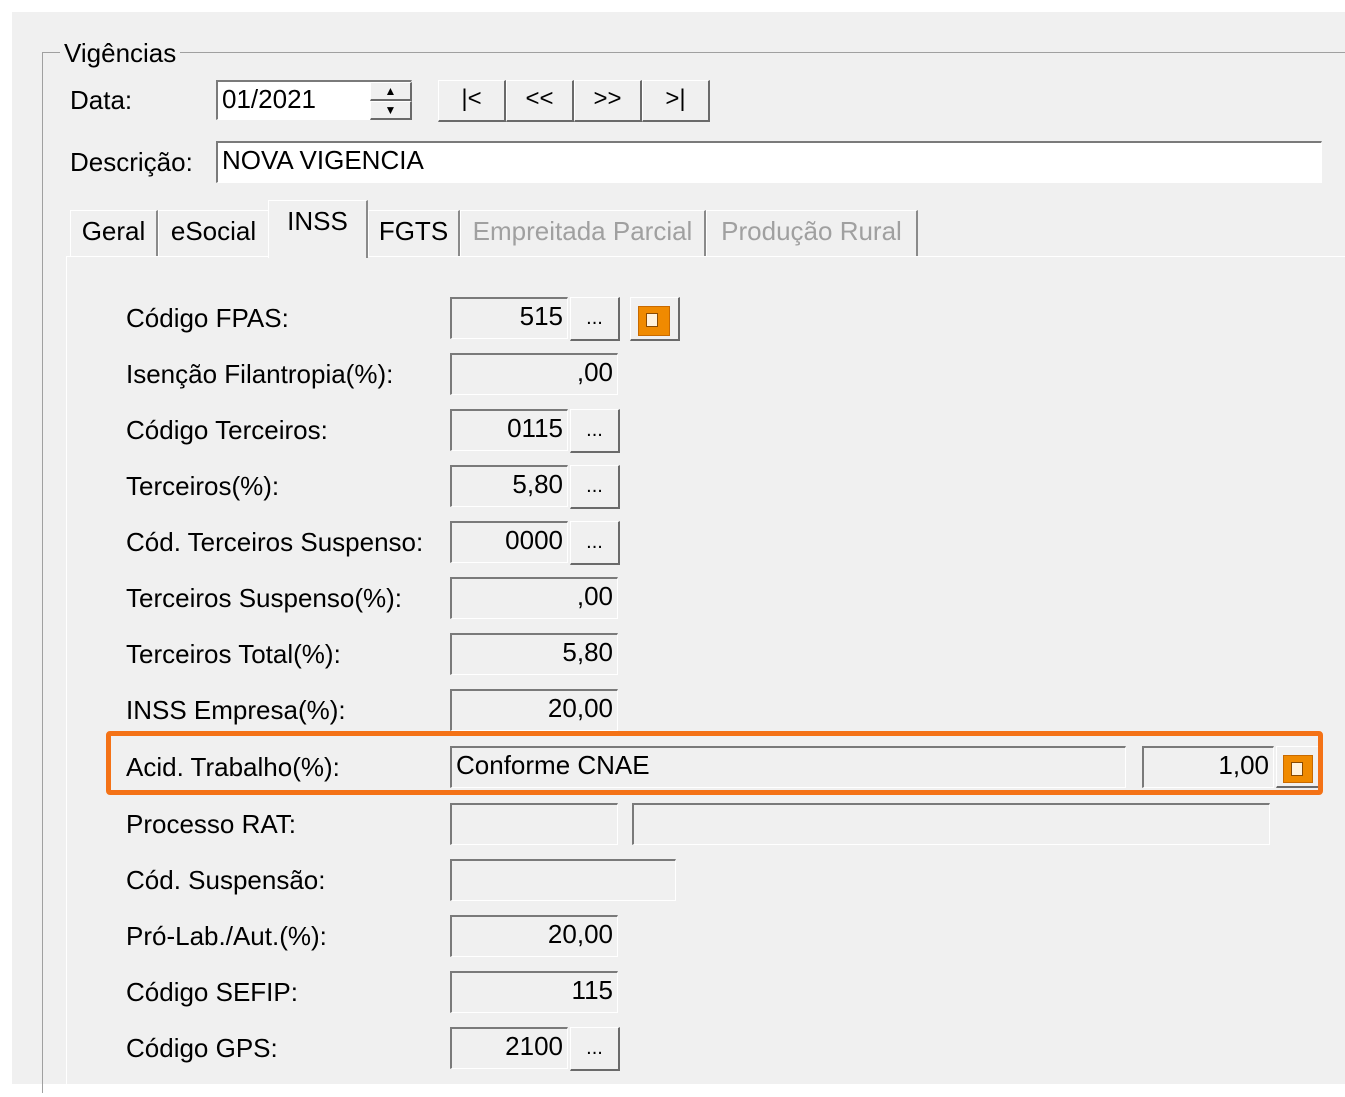  Describe the element at coordinates (534, 654) in the screenshot. I see `terceiros-total-field: 5,80` at that location.